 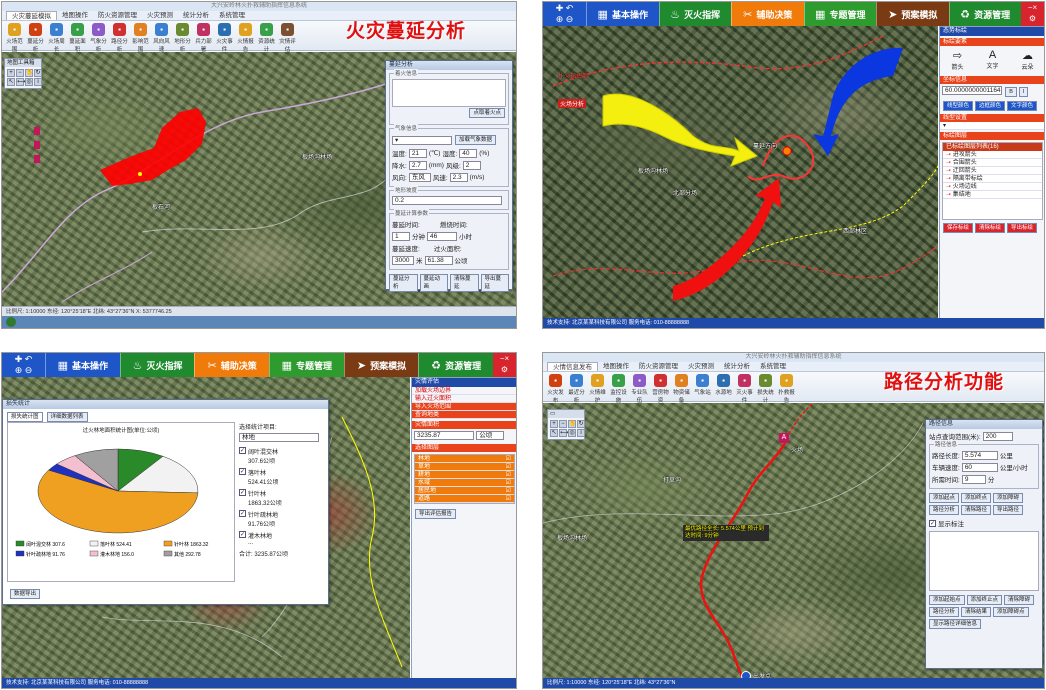 I want to click on nav-tab: ▦ 专题管理, so click(x=306, y=365).